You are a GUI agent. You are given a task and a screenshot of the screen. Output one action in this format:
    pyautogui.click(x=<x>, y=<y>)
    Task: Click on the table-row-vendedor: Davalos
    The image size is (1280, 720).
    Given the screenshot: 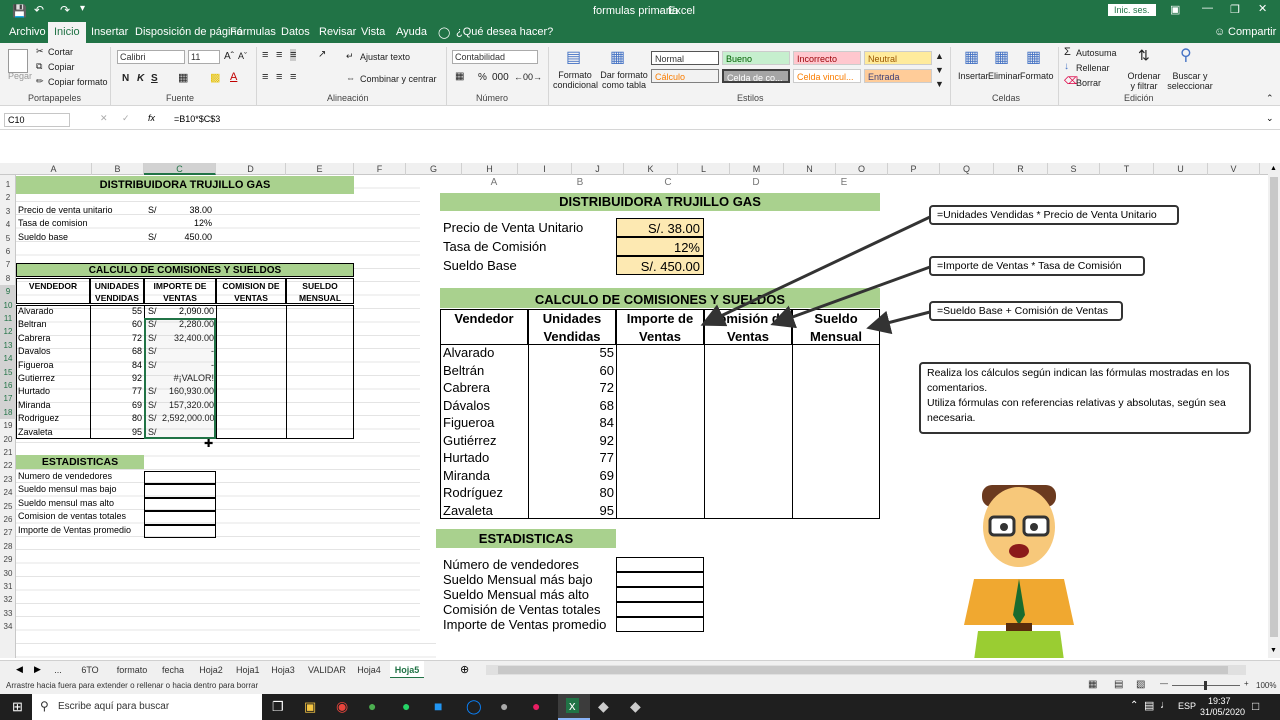 What is the action you would take?
    pyautogui.click(x=53, y=351)
    